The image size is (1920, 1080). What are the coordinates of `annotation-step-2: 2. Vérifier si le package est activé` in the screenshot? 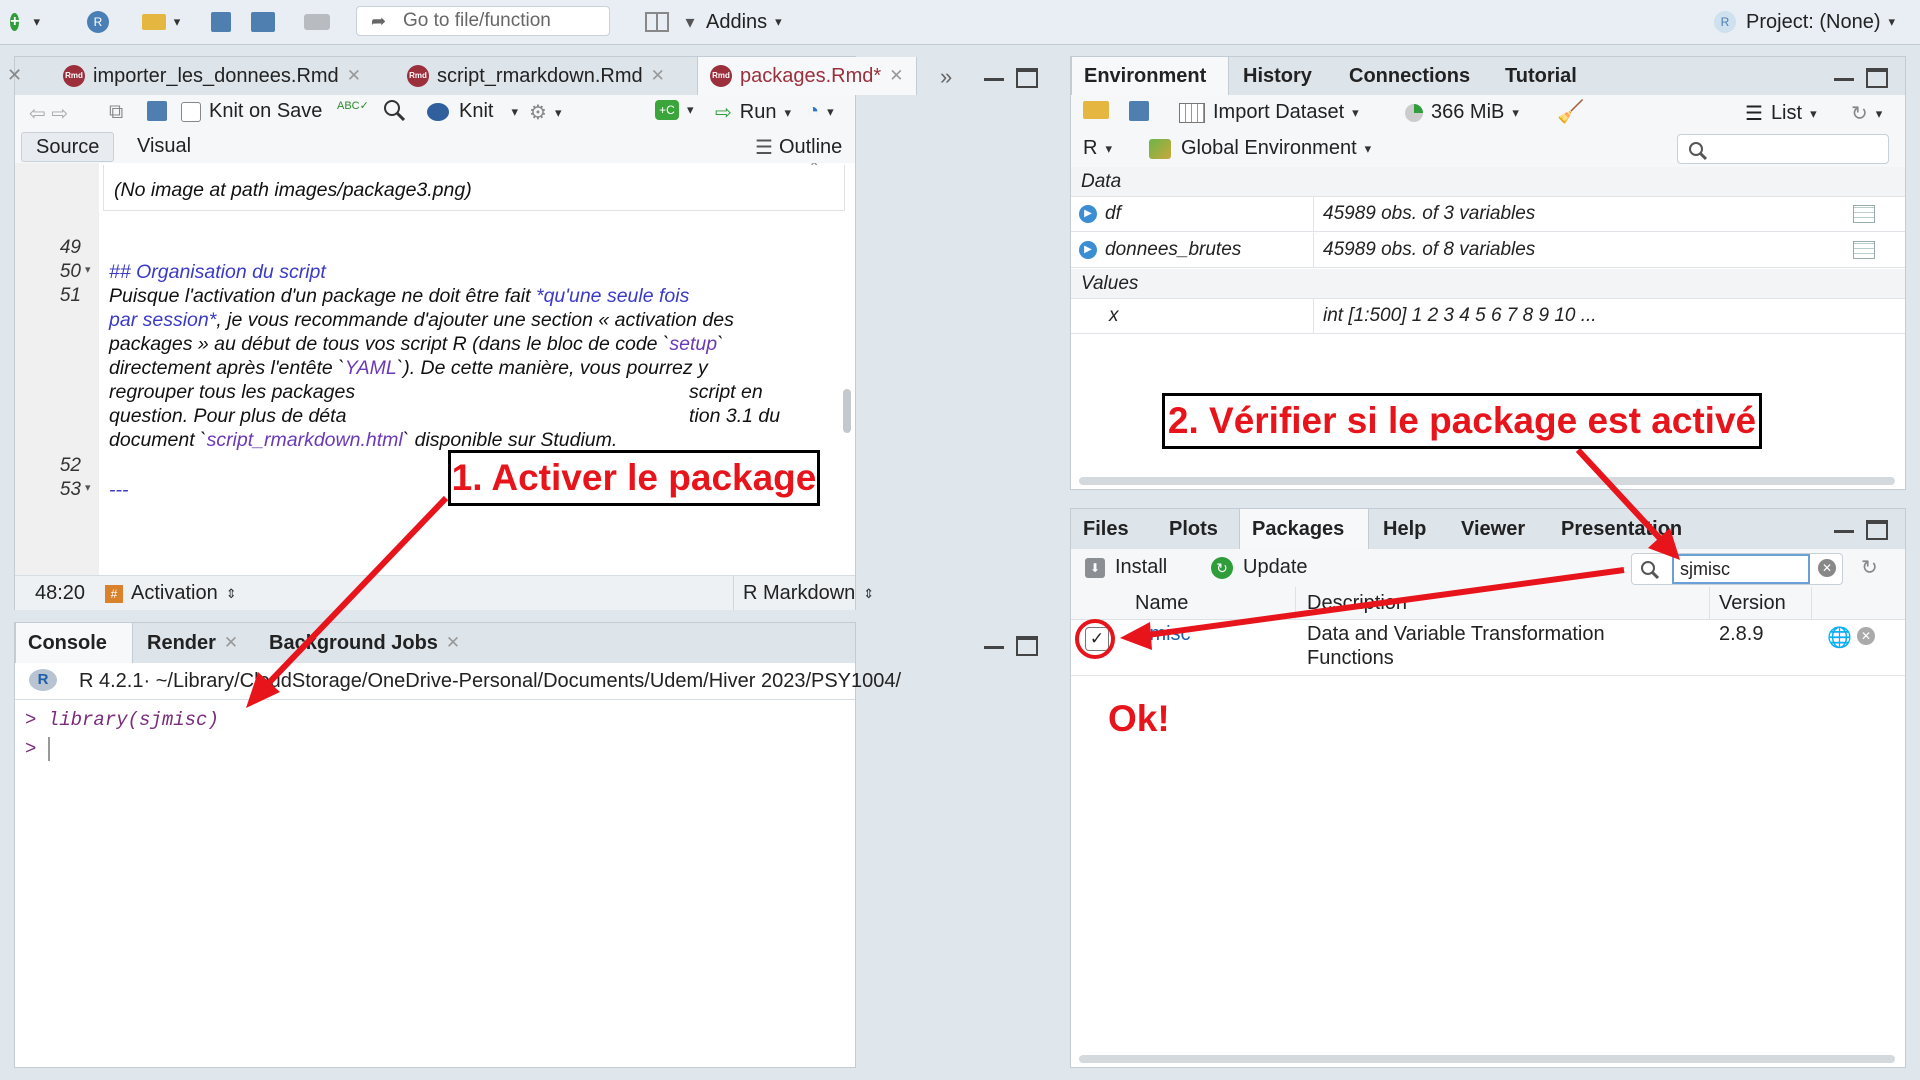 It's located at (1462, 421).